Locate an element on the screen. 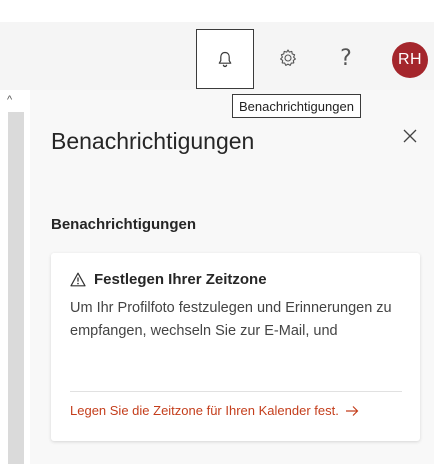 The width and height of the screenshot is (434, 464). card-divider is located at coordinates (236, 391).